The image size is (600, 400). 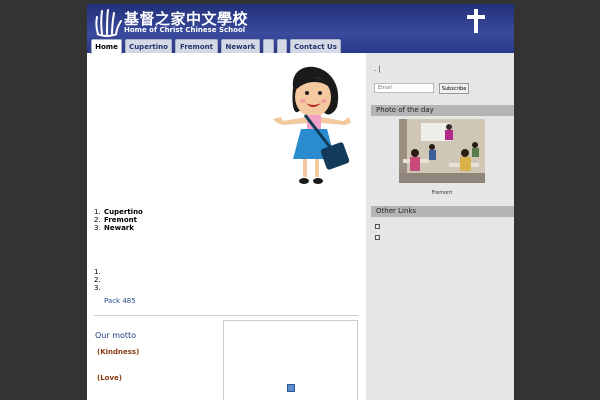 What do you see at coordinates (291, 388) in the screenshot?
I see `broken-image-icon` at bounding box center [291, 388].